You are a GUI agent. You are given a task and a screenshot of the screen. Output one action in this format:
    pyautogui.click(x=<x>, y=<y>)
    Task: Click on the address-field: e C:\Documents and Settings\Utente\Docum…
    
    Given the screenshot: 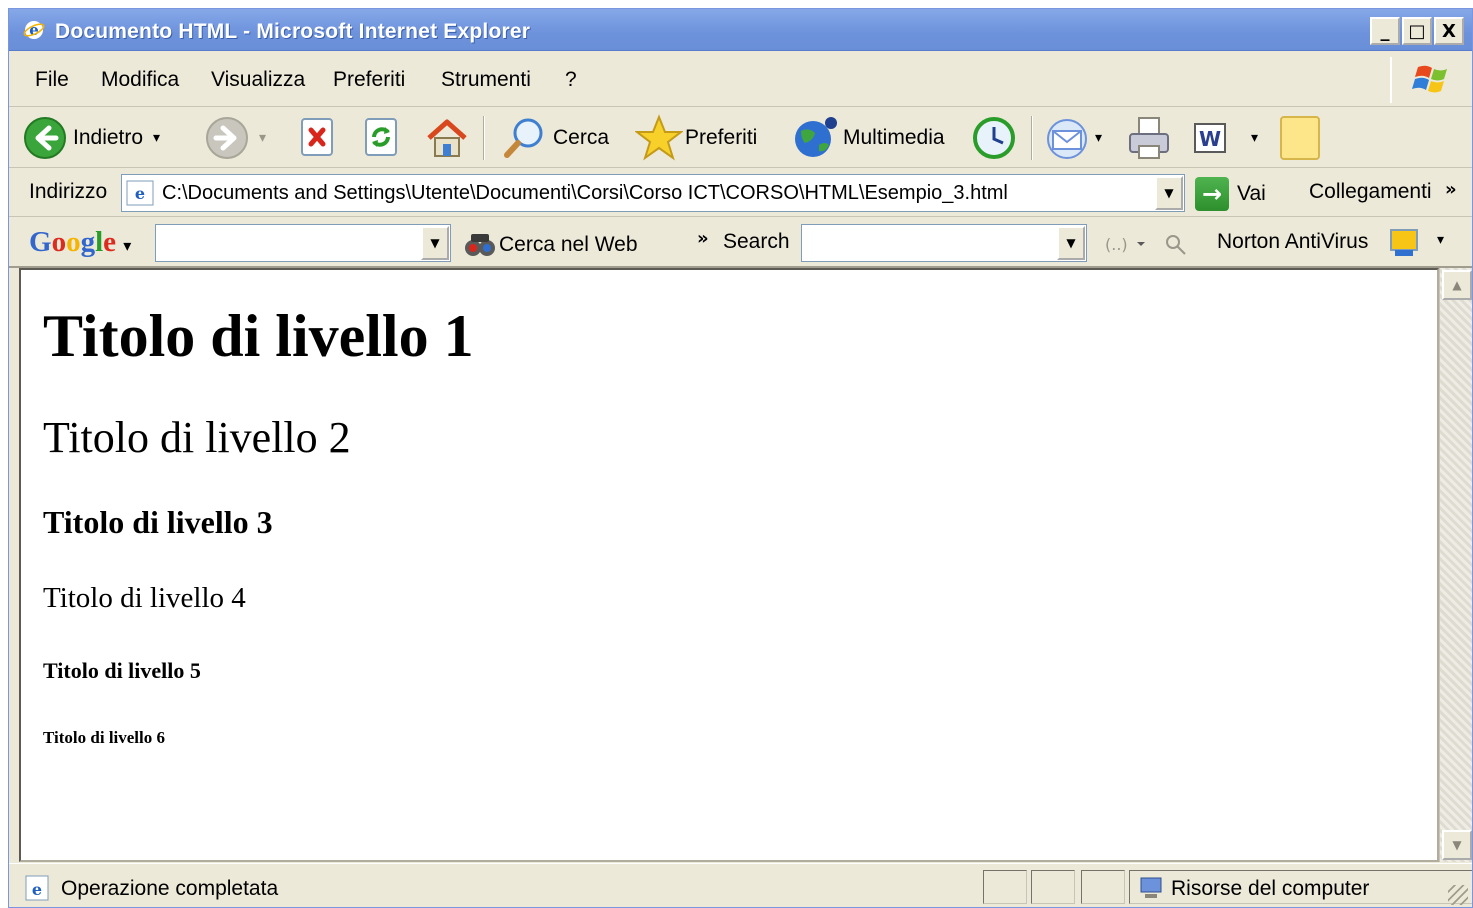 What is the action you would take?
    pyautogui.click(x=653, y=193)
    